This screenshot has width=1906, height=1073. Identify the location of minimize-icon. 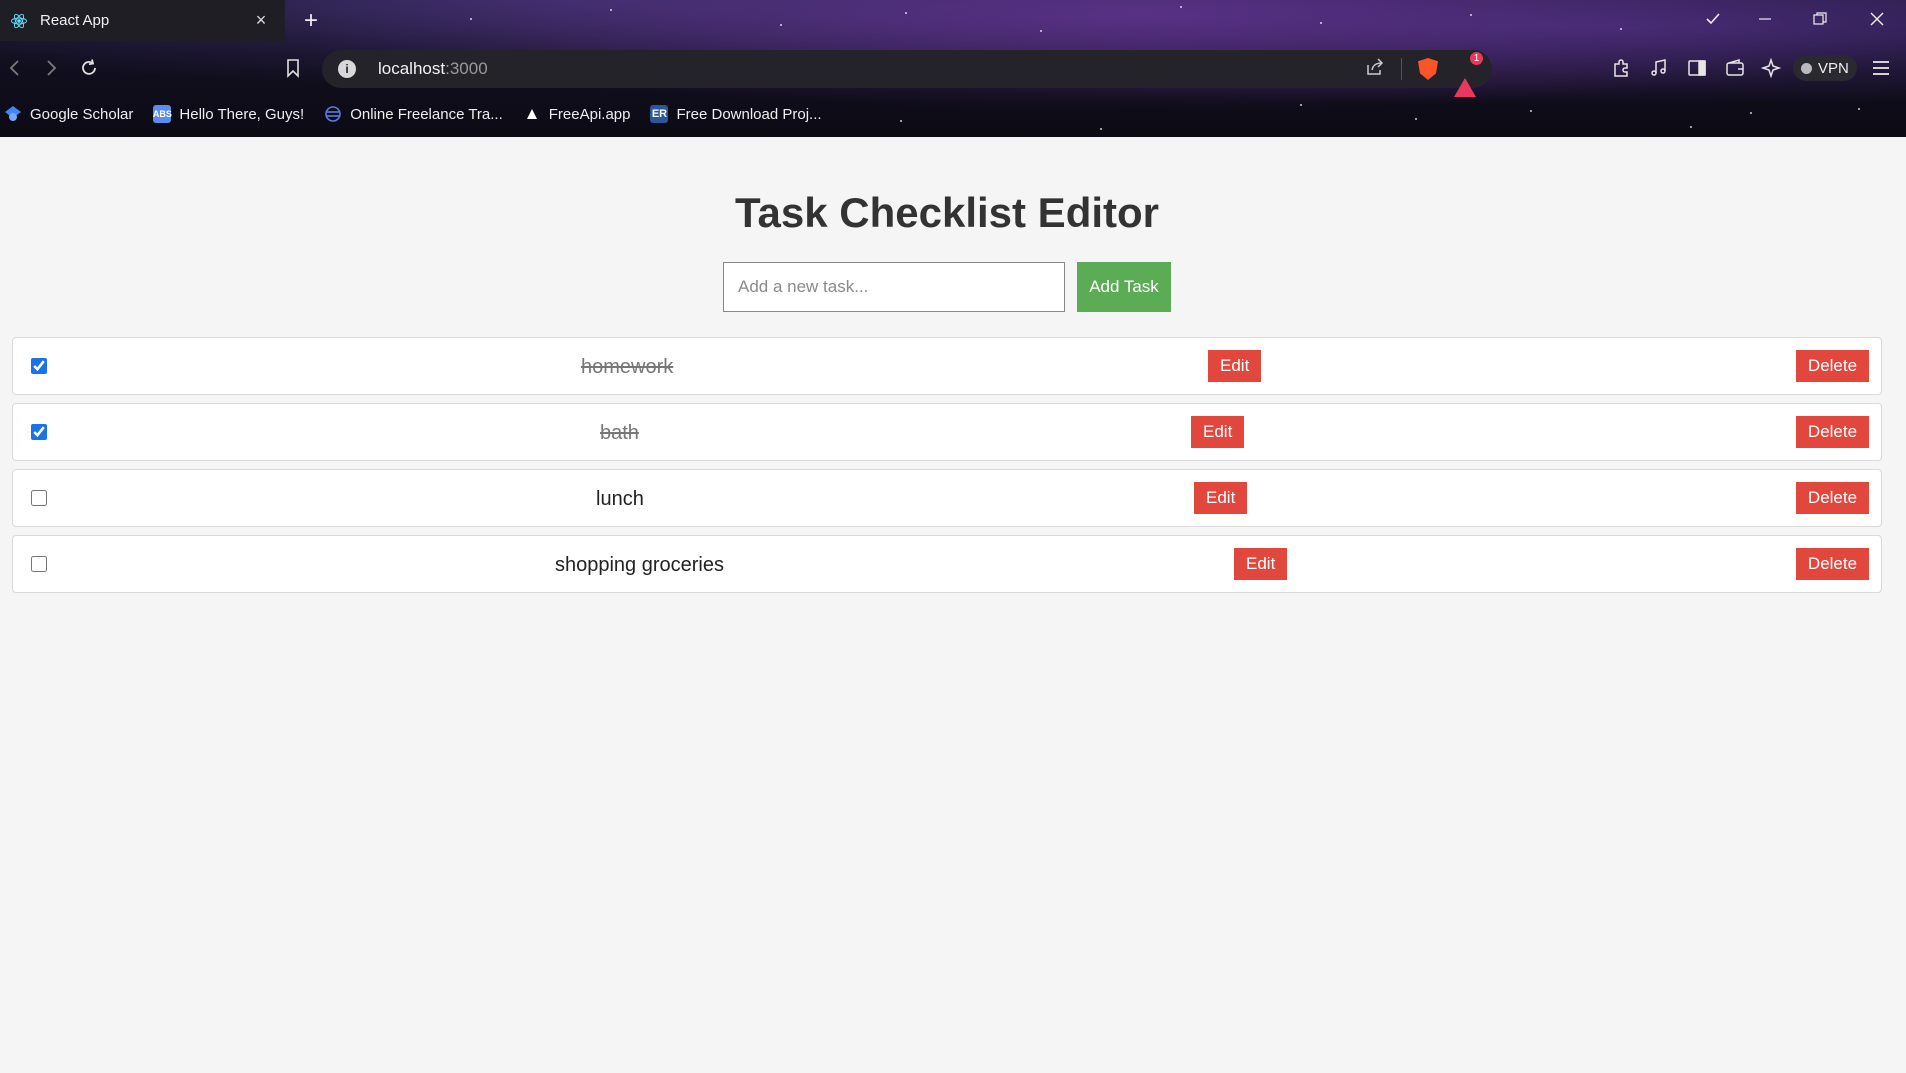
(1765, 19).